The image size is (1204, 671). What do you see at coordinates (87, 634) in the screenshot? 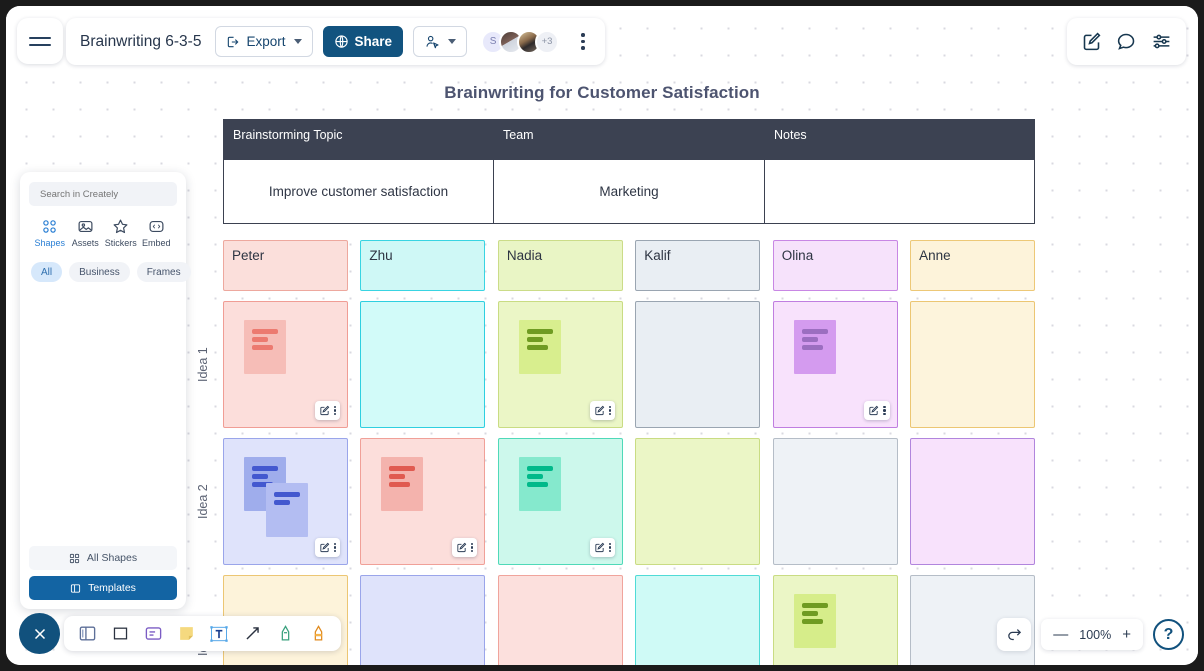
I see `frame-icon` at bounding box center [87, 634].